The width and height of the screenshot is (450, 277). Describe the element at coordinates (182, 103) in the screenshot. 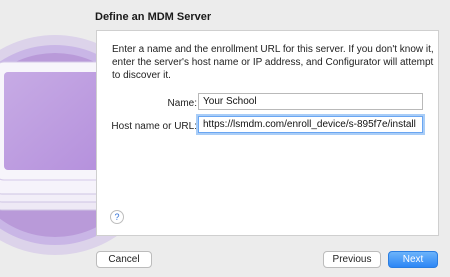

I see `name-label: Name:` at that location.